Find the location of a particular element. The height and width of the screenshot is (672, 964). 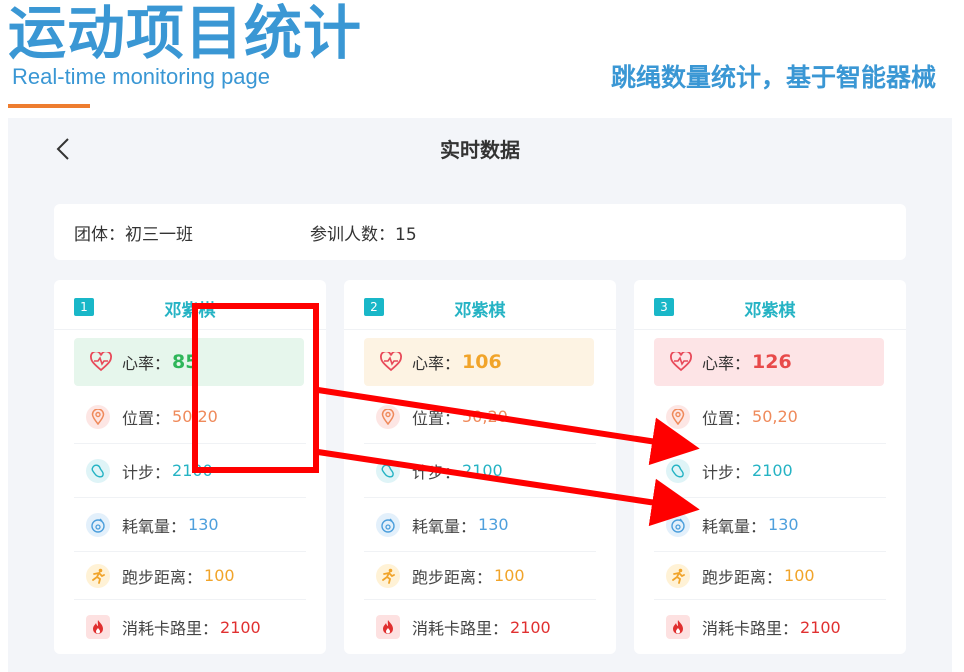

card-header: 2 邓紫棋 is located at coordinates (480, 305).